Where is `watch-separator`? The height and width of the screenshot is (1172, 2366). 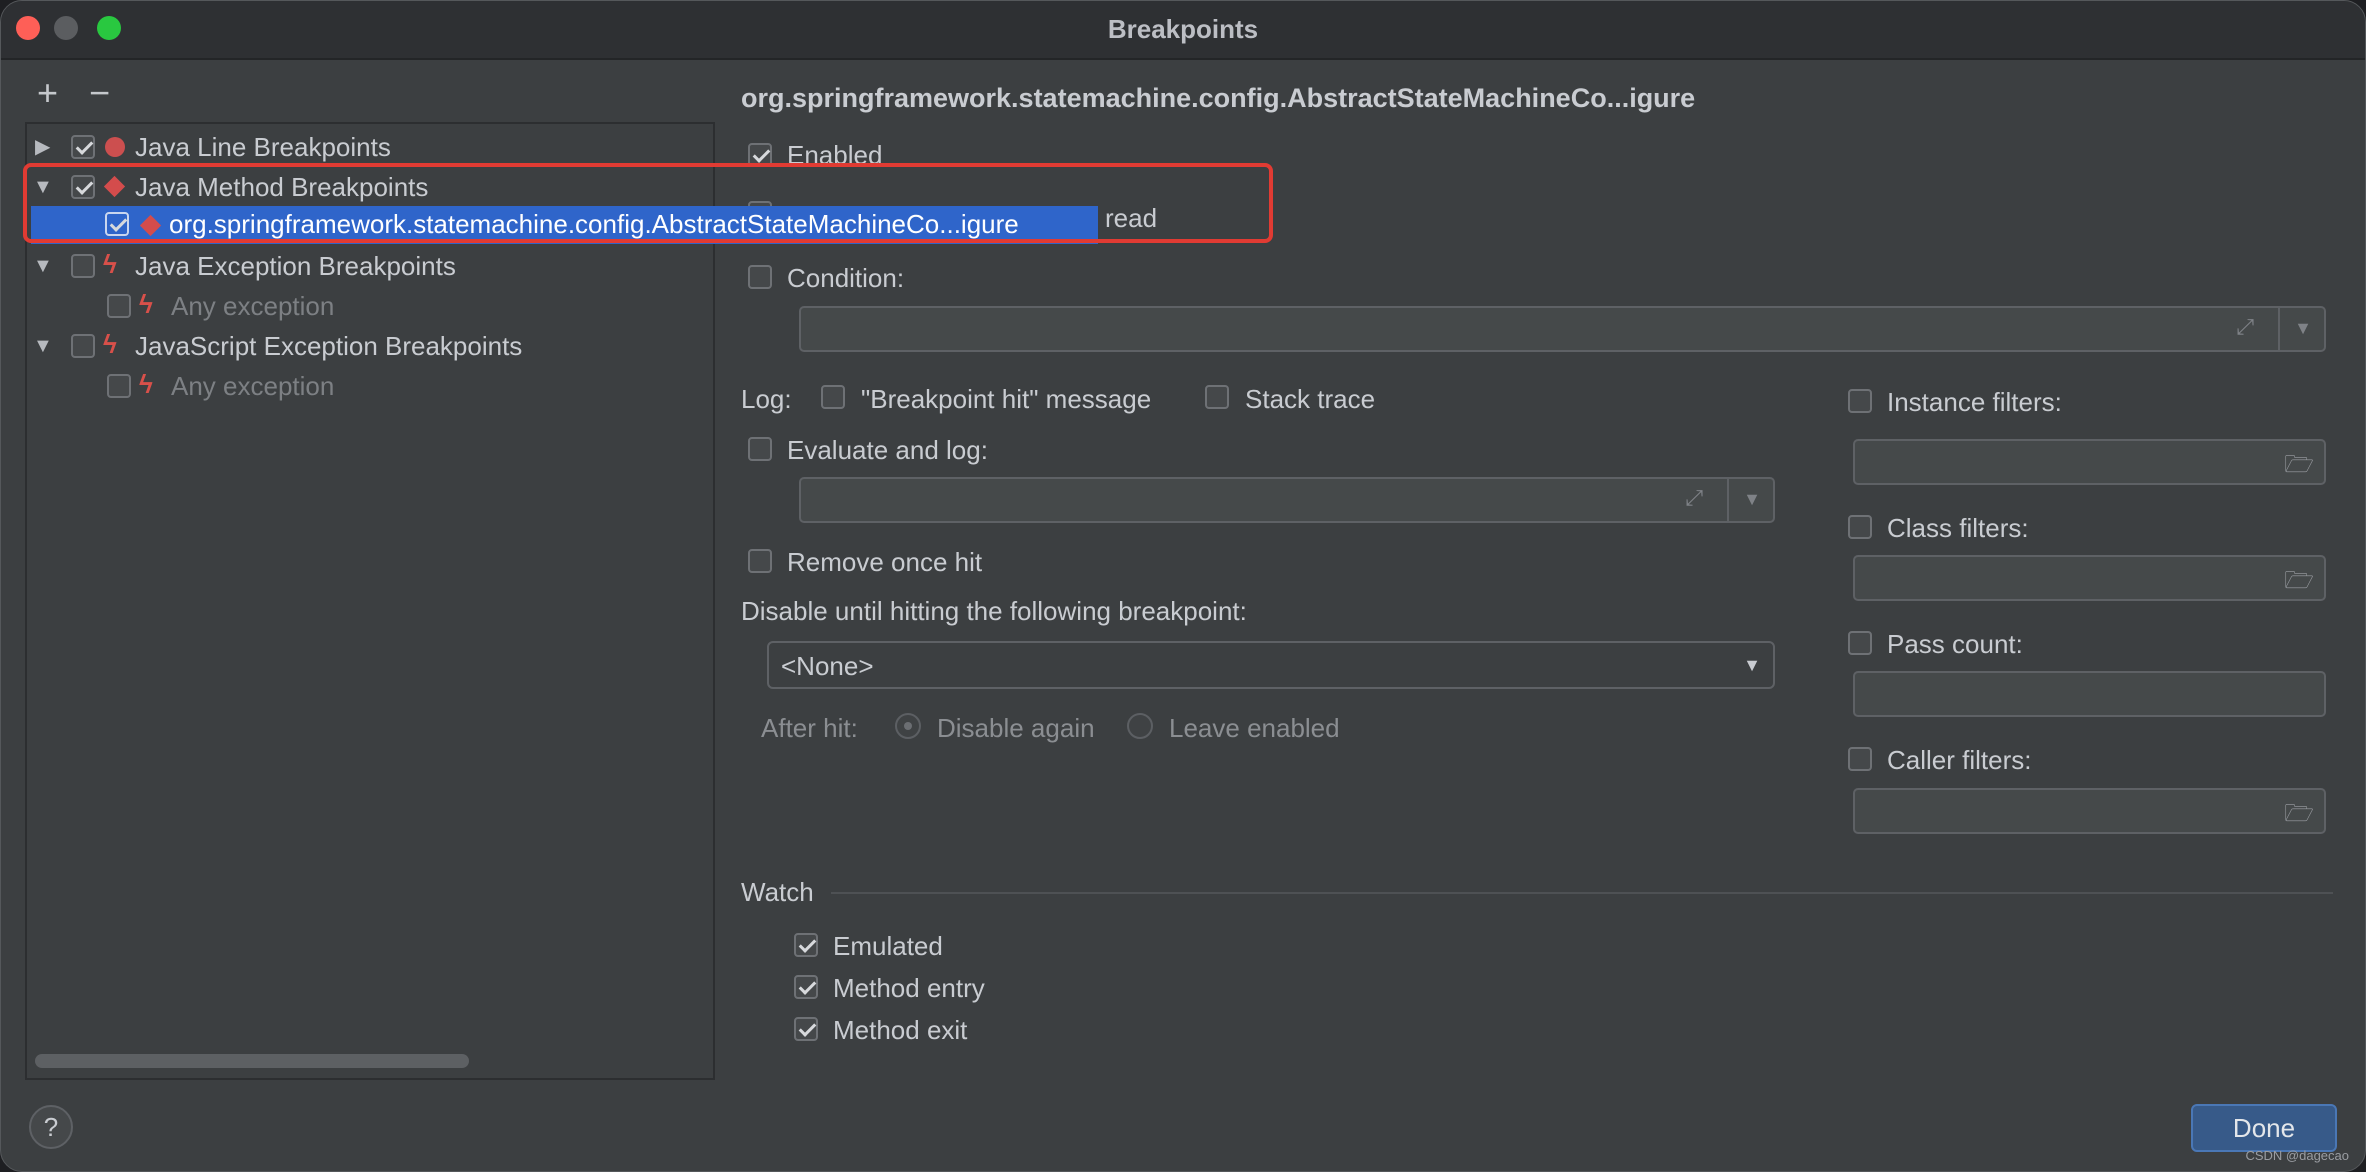
watch-separator is located at coordinates (1582, 893).